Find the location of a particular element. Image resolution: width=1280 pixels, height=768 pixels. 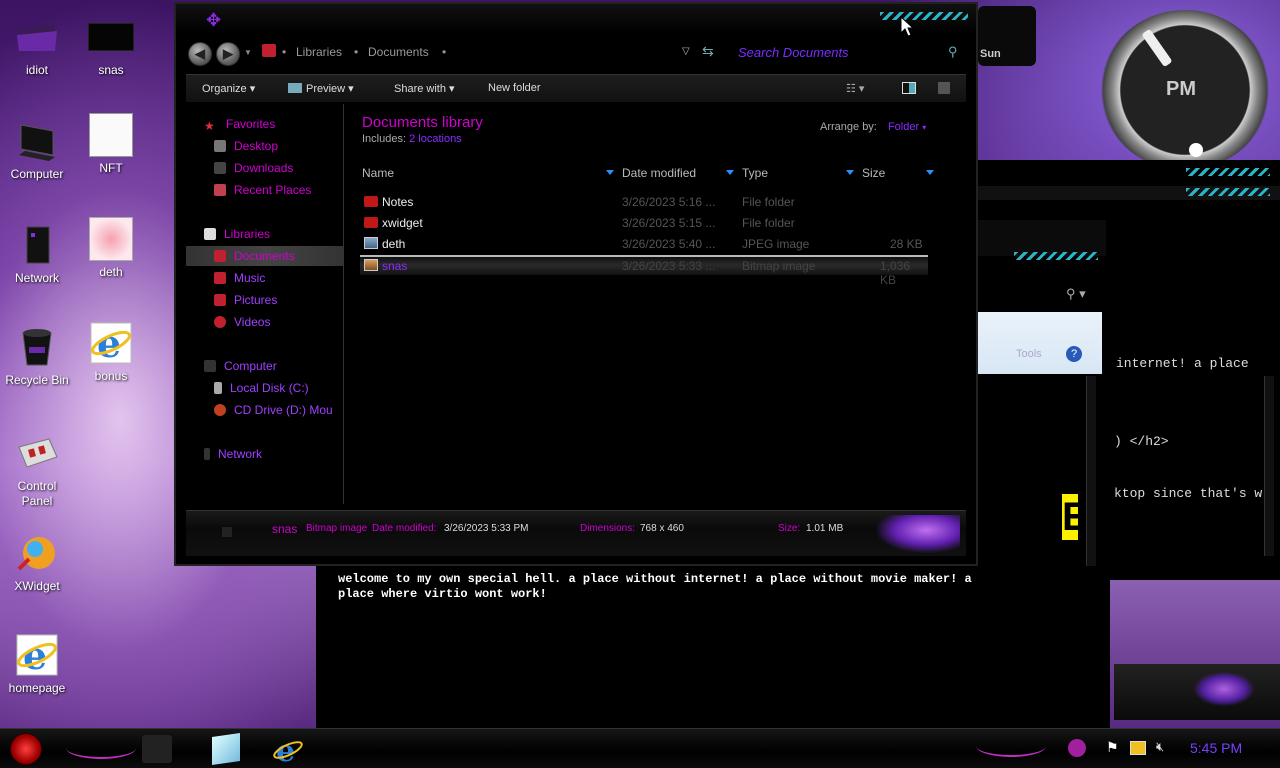

taskbar-notepad-button is located at coordinates (226, 749).